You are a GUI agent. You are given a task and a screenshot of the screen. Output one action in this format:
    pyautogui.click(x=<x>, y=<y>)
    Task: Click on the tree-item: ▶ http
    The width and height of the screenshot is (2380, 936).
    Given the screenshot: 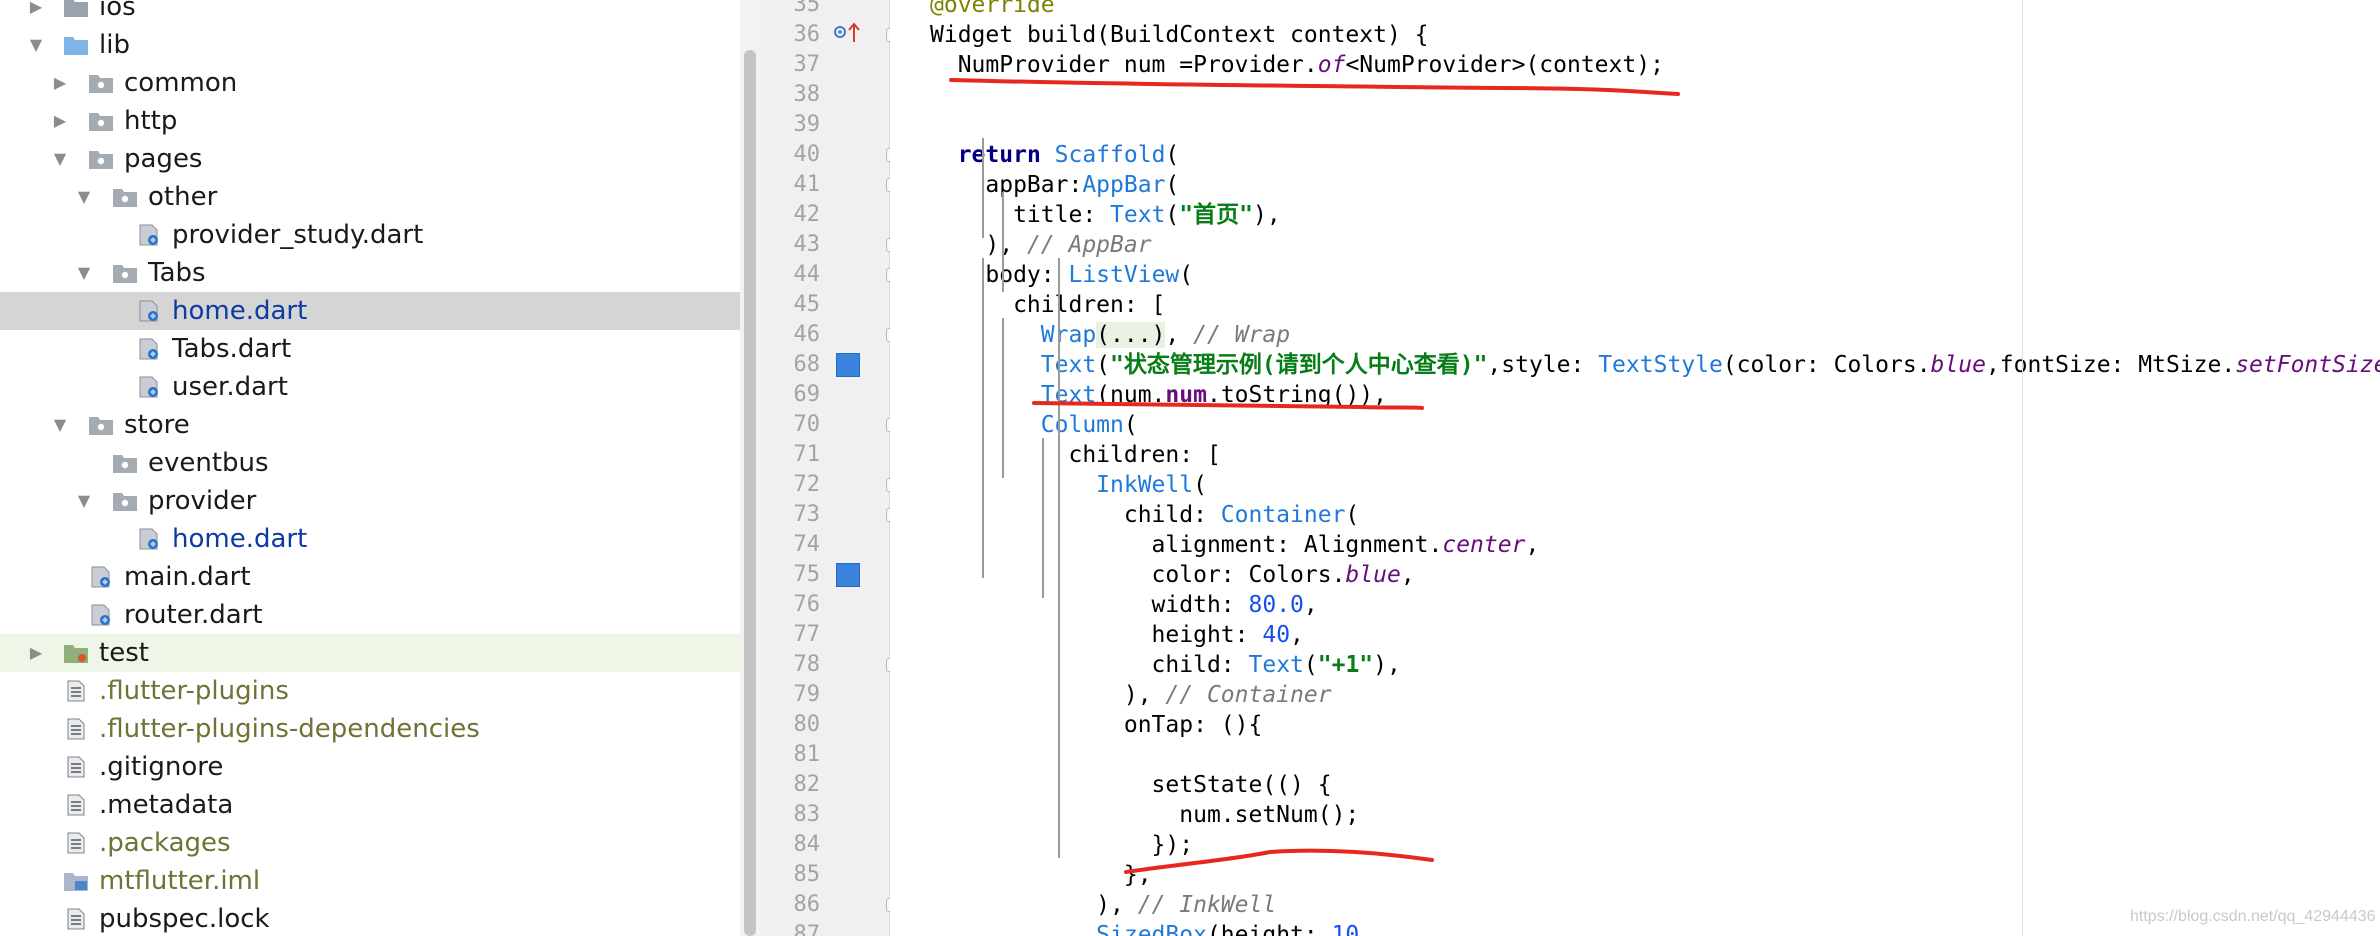 What is the action you would take?
    pyautogui.click(x=370, y=121)
    